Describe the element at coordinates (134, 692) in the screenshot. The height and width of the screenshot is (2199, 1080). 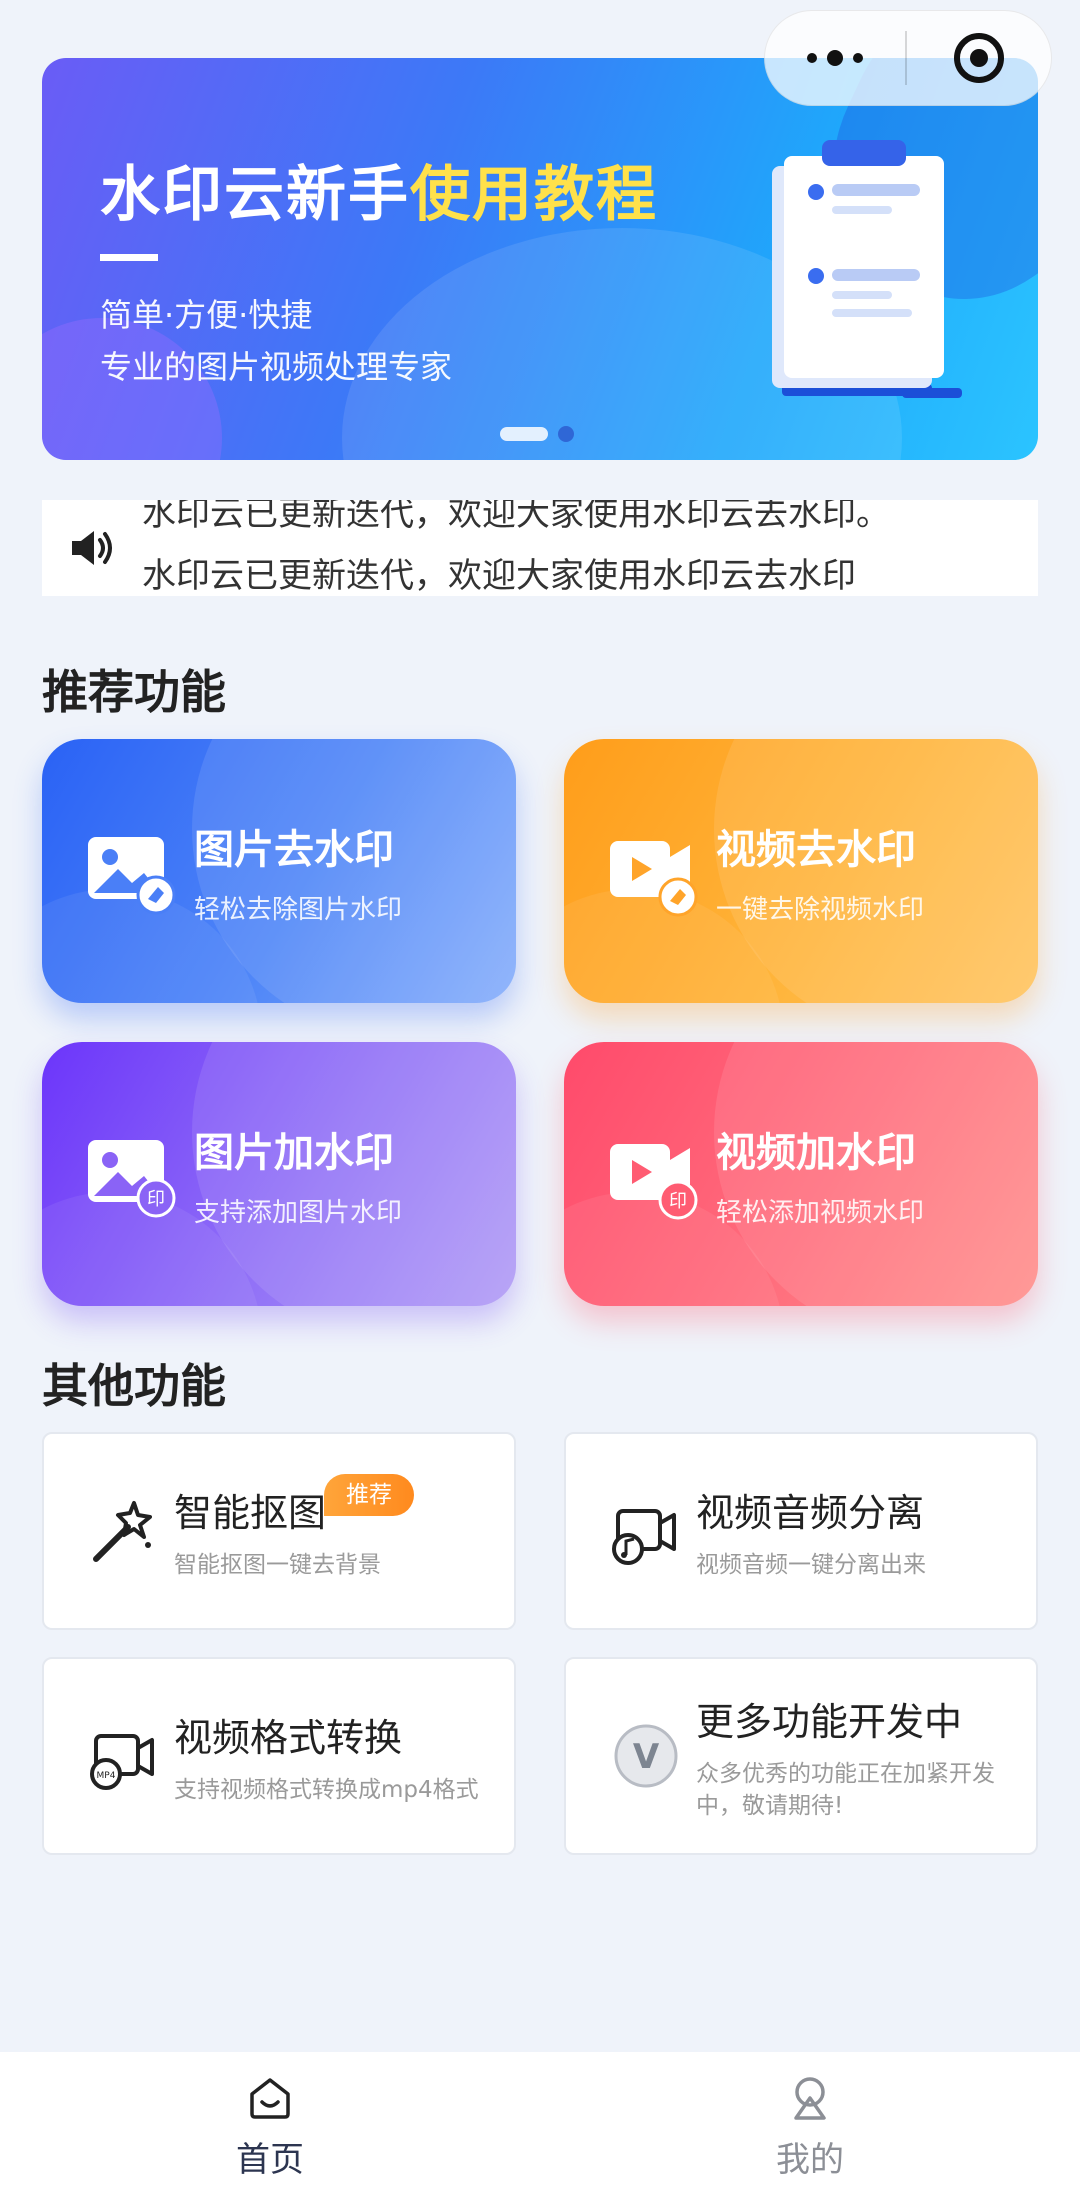
I see `section-title-recommend: 推荐功能` at that location.